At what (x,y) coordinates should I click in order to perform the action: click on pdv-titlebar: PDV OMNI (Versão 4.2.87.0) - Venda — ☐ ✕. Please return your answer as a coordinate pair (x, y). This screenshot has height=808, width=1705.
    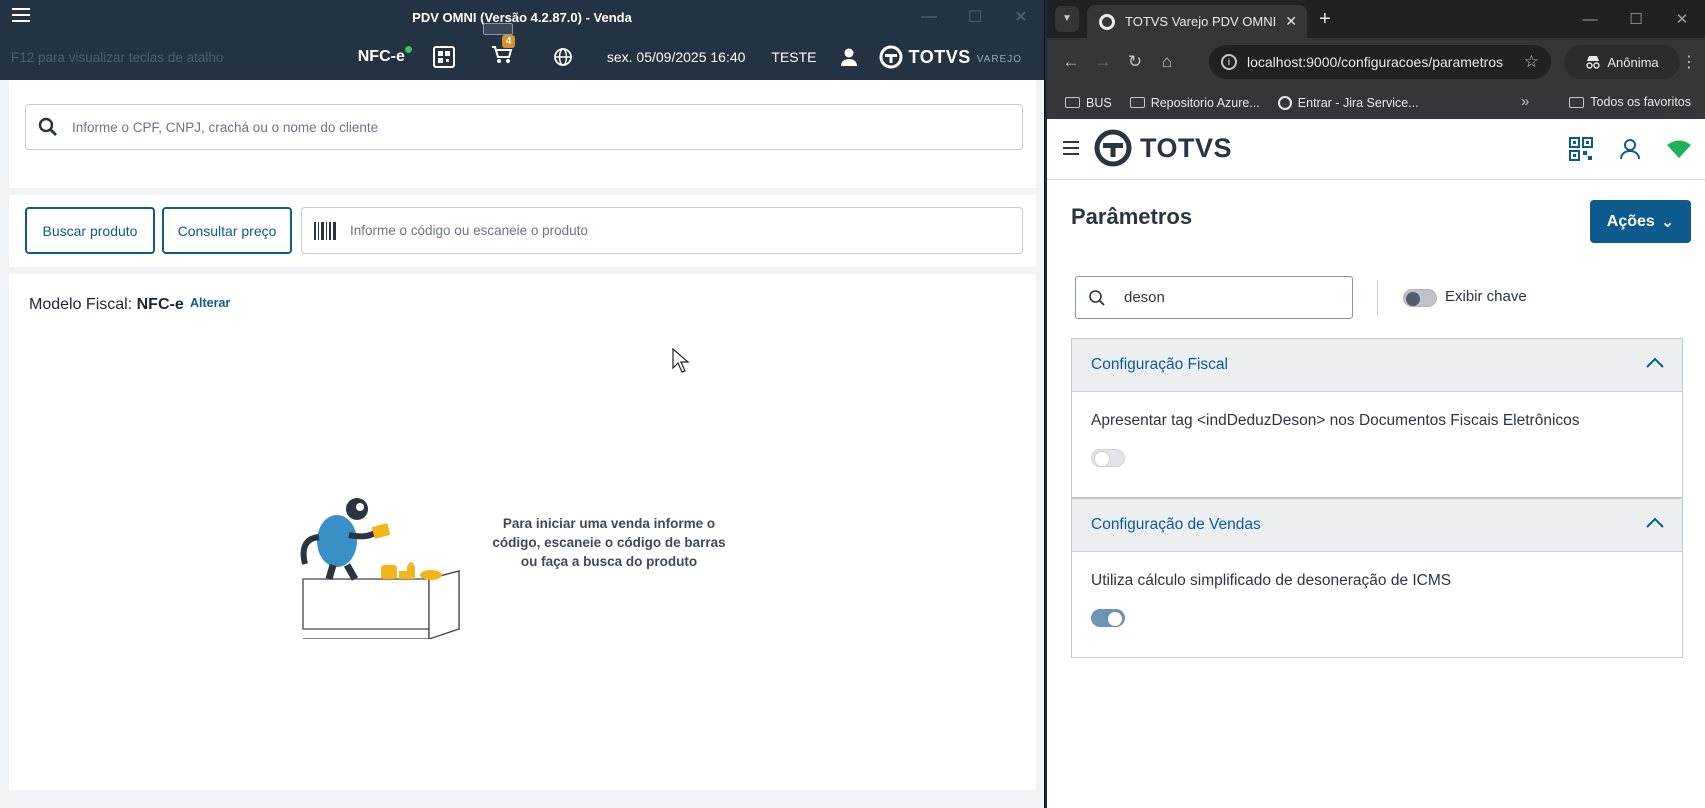
    Looking at the image, I should click on (522, 17).